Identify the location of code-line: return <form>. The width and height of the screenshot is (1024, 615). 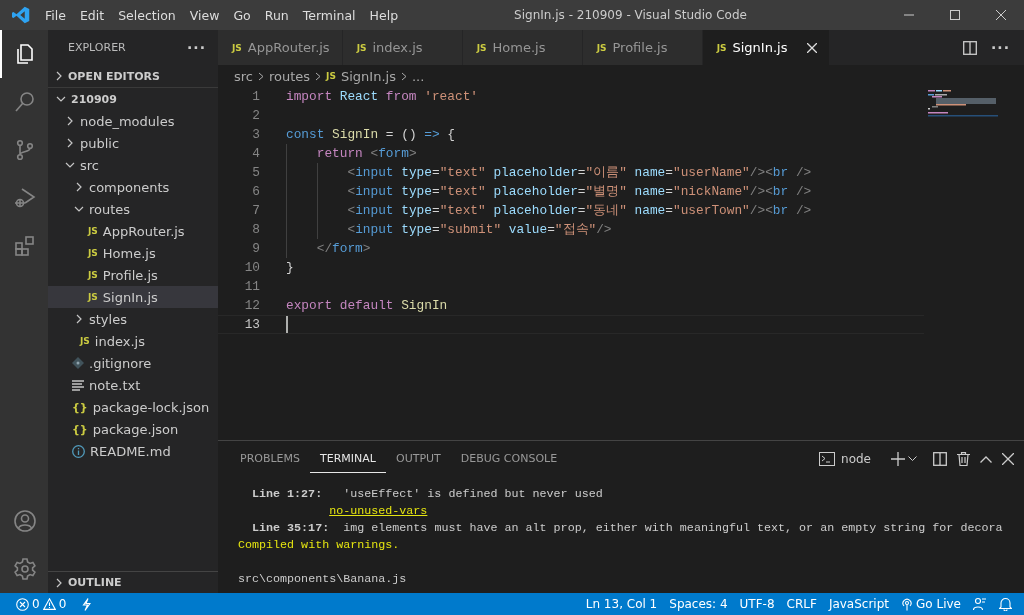
(366, 153).